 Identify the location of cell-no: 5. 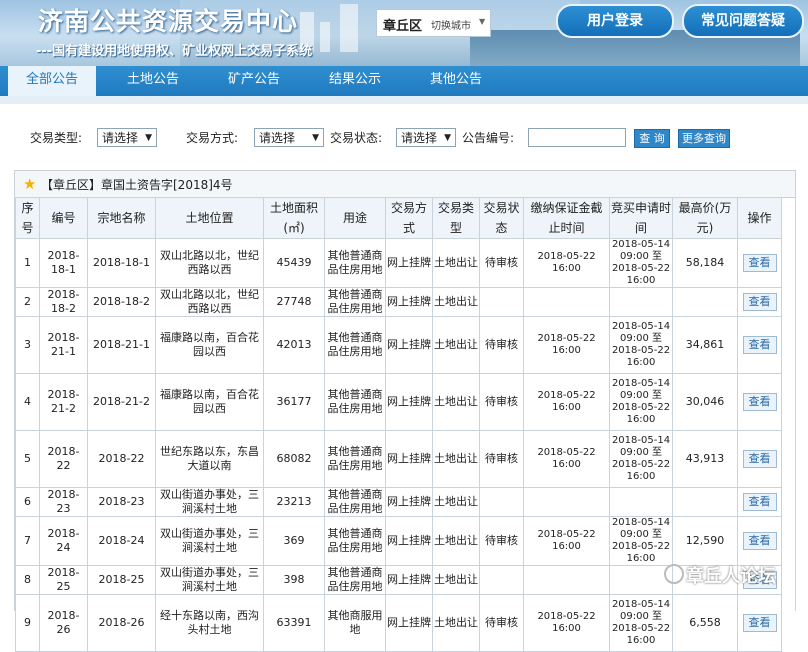
(27, 459).